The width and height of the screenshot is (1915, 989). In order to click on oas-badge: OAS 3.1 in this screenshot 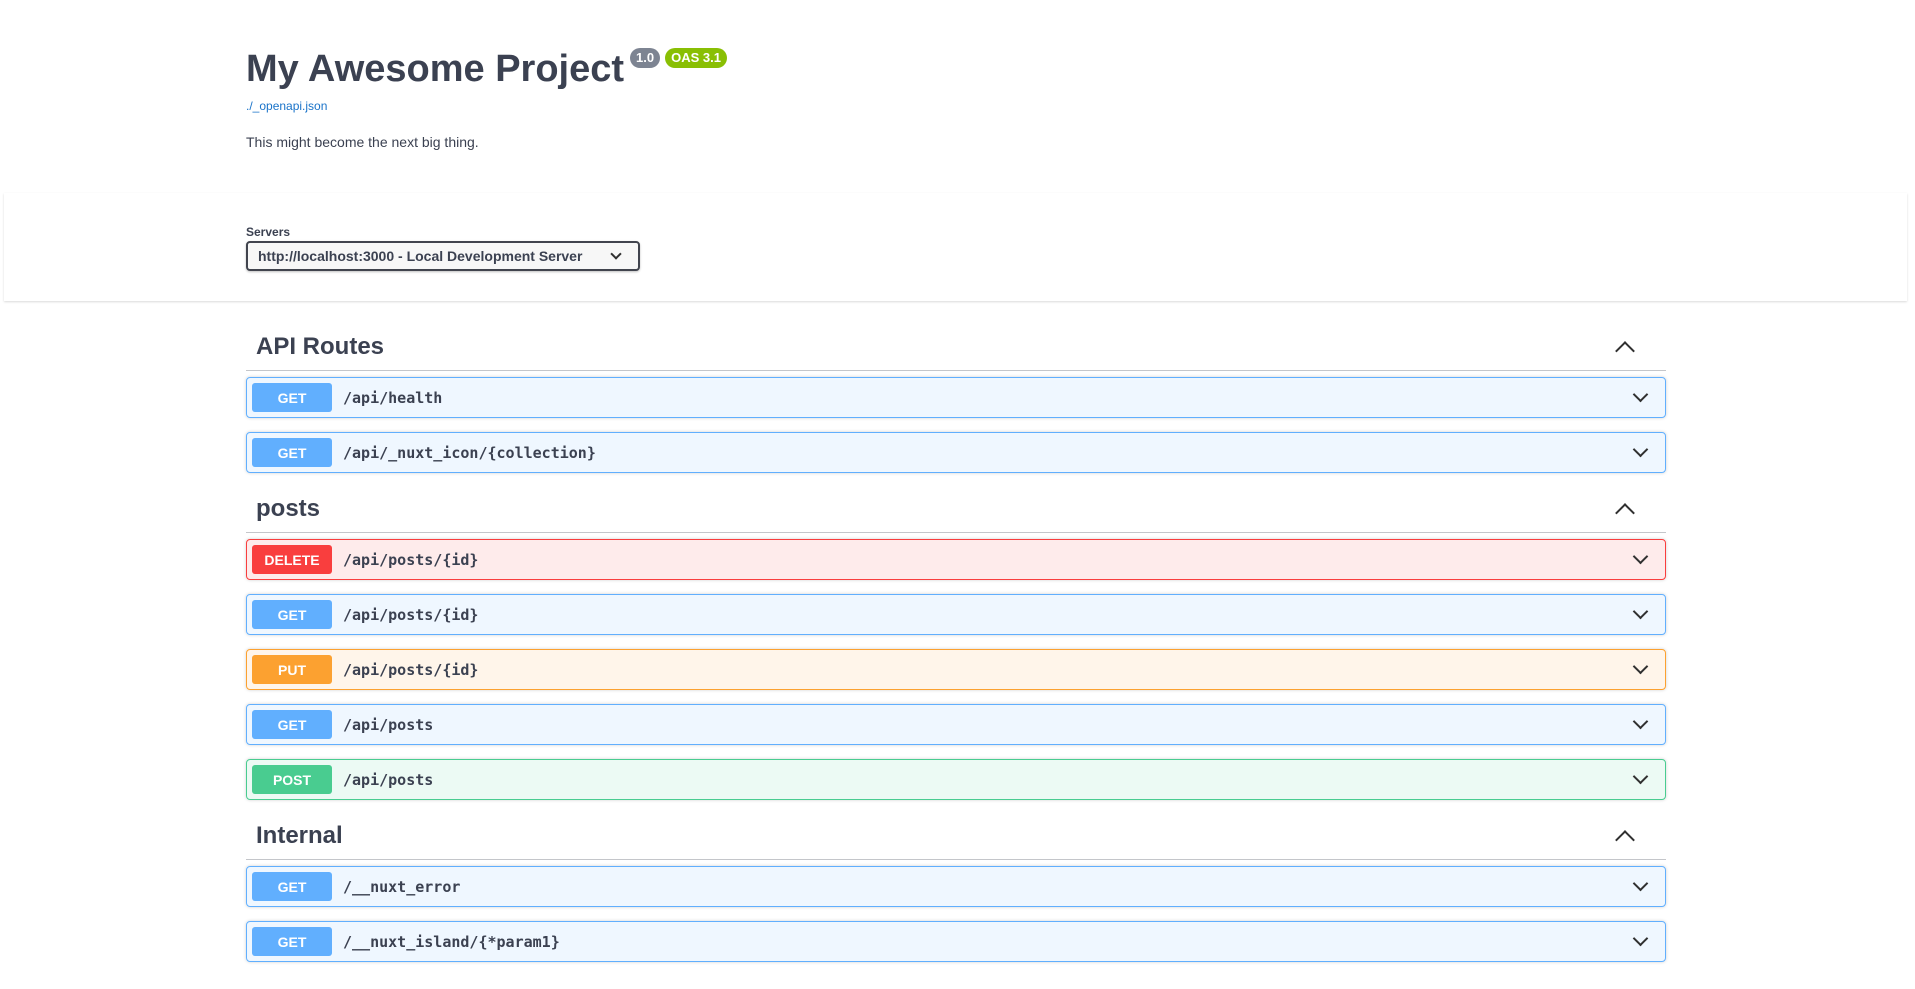, I will do `click(696, 58)`.